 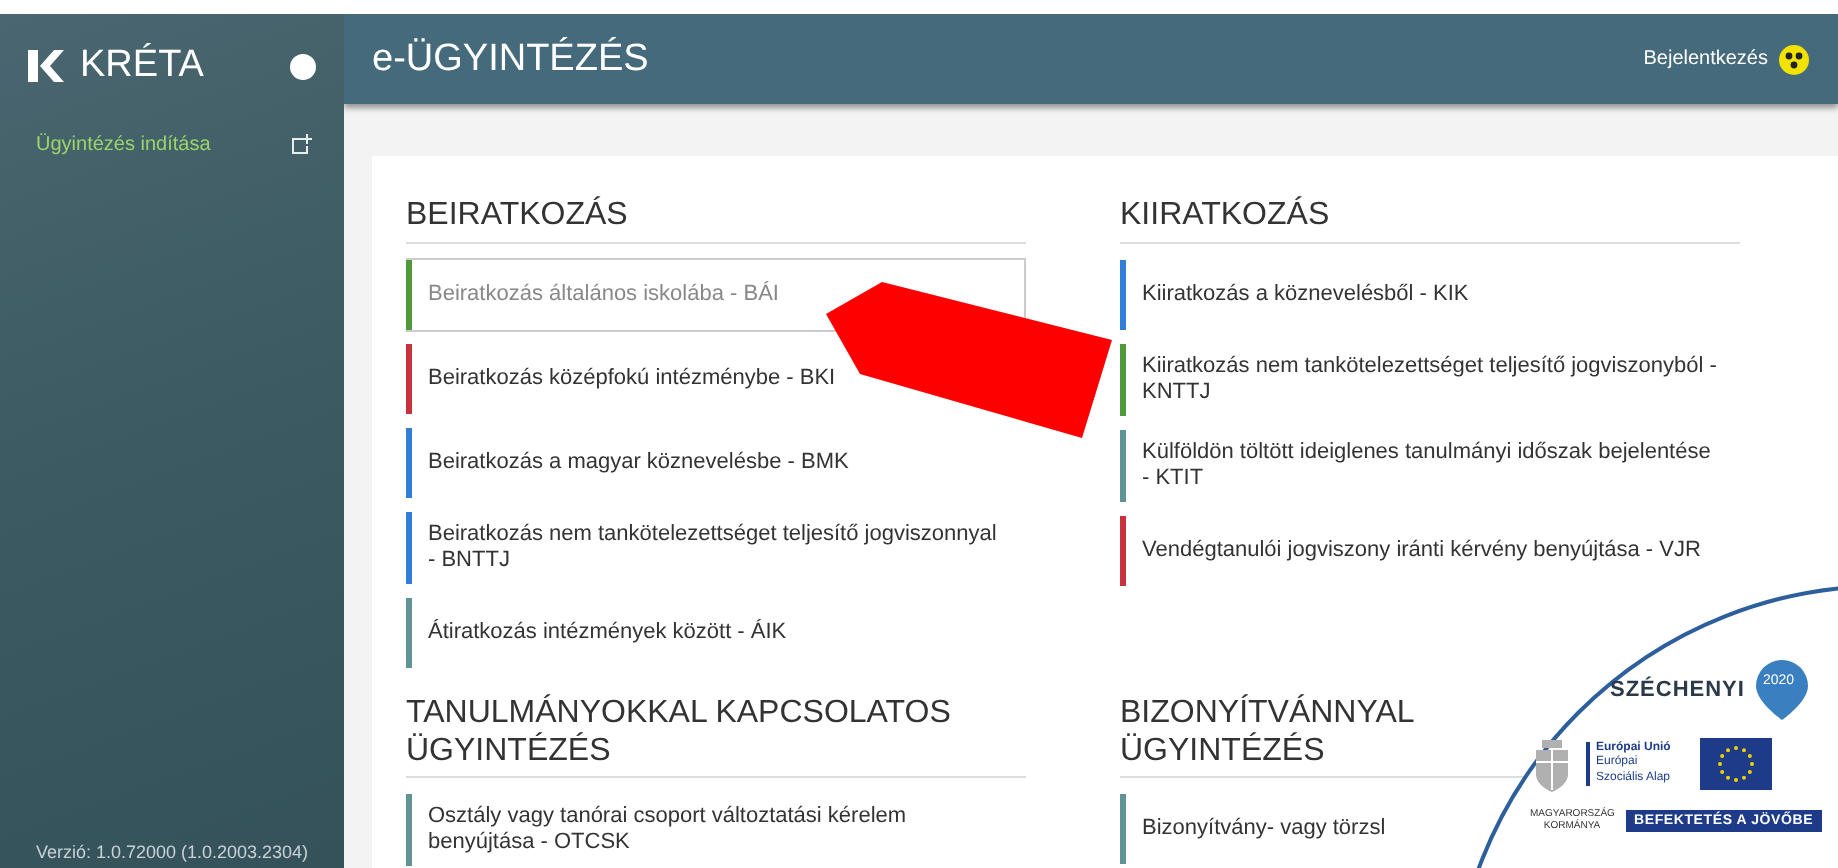 I want to click on service-item: Beiratkozás nem tankötelezettséget teljesítő jogviszonnyal - BNTTJ, so click(x=716, y=547).